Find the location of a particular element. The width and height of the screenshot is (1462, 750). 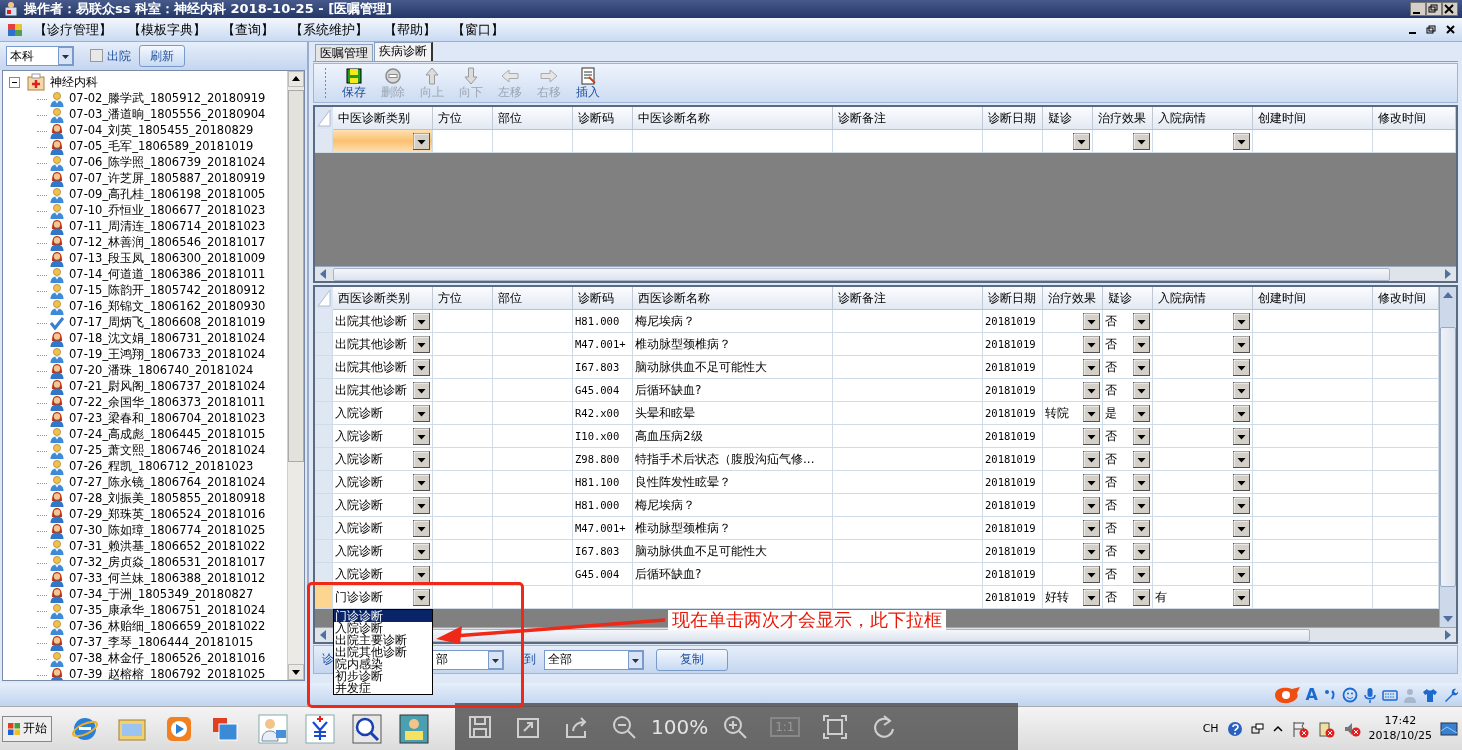

tree-item: 07-16_郑锦文_1806162_20180930 is located at coordinates (167, 307).